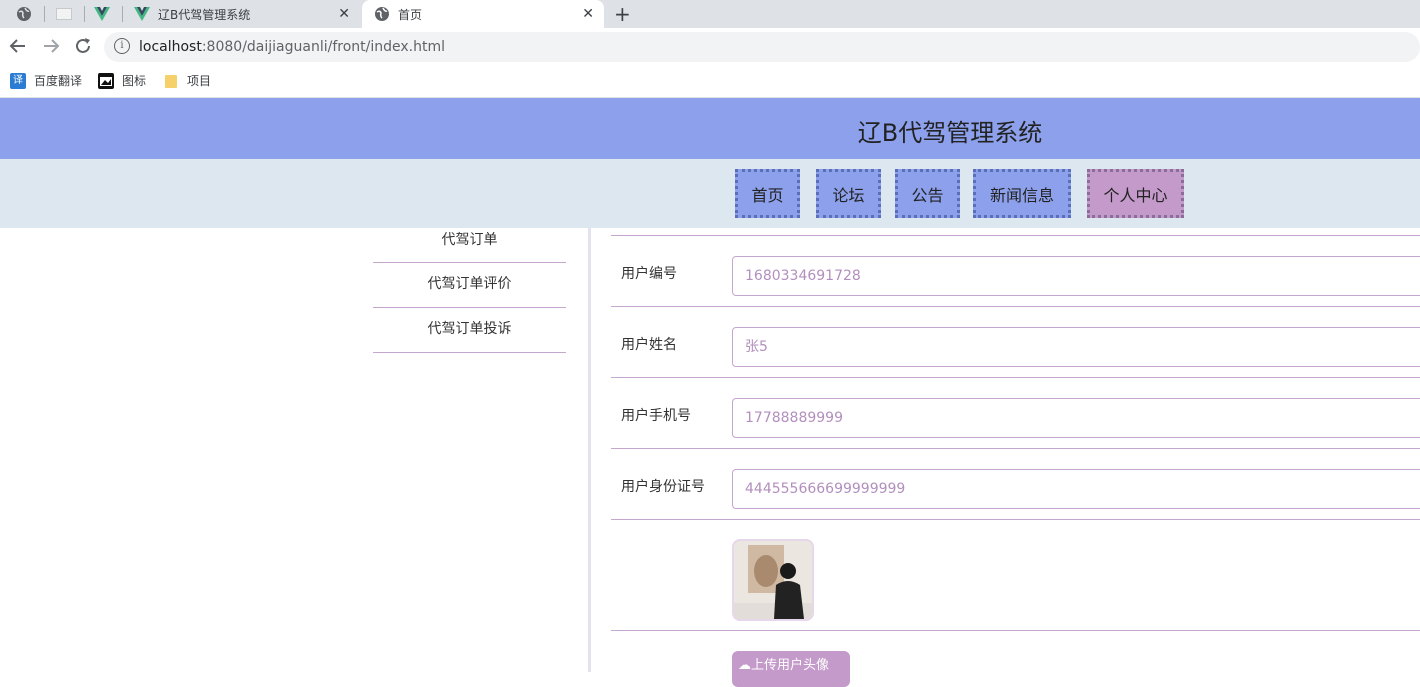 The image size is (1420, 687). Describe the element at coordinates (710, 128) in the screenshot. I see `site-header: 辽B代驾管理系统` at that location.